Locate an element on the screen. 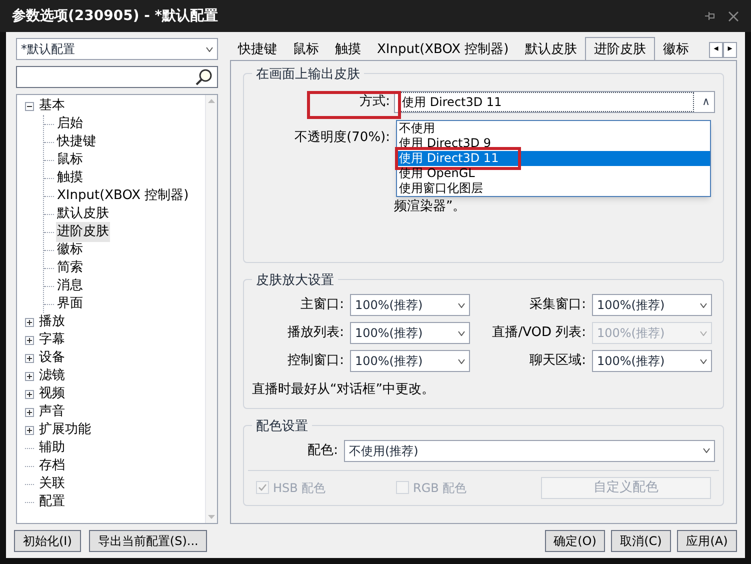 This screenshot has height=564, width=751. tree-item: 简索 is located at coordinates (70, 268).